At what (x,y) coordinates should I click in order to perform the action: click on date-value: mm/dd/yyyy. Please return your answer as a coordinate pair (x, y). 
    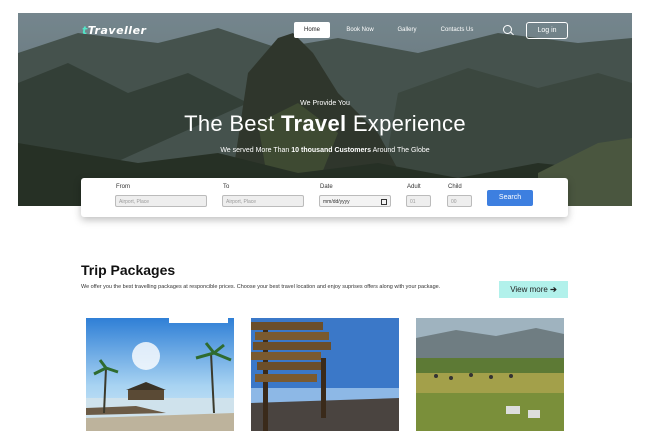
    Looking at the image, I should click on (336, 202).